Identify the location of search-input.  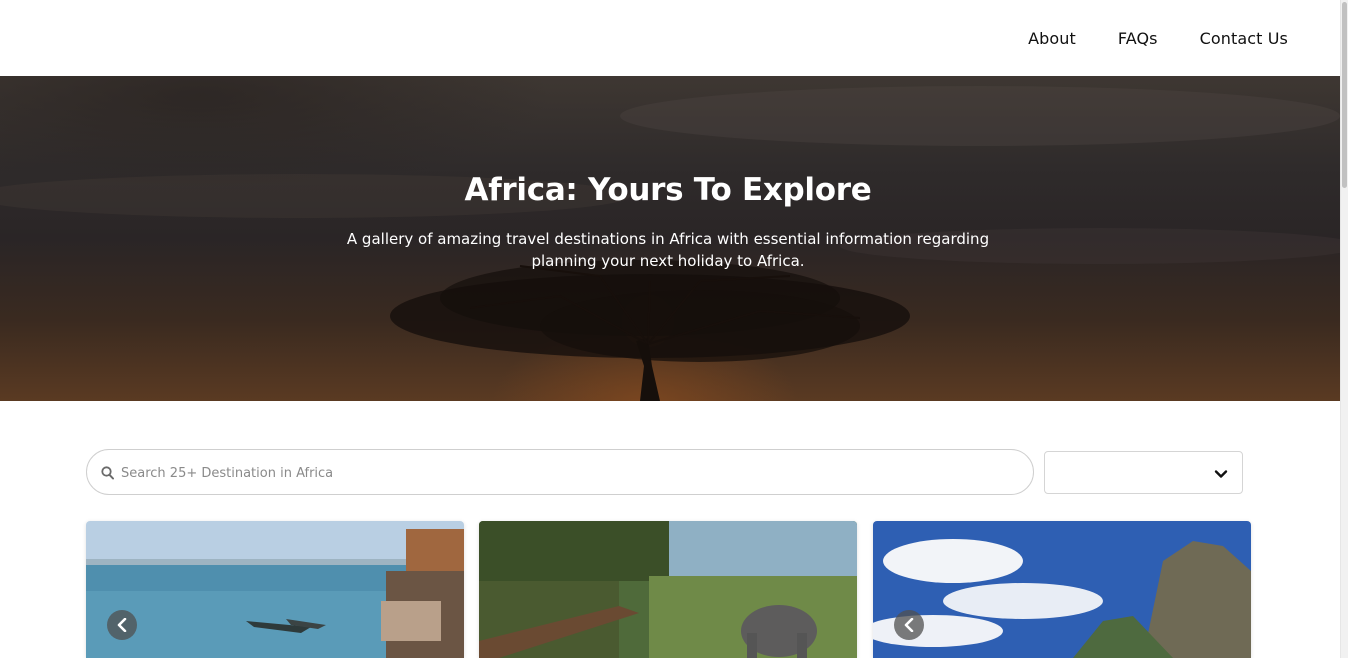
(561, 473).